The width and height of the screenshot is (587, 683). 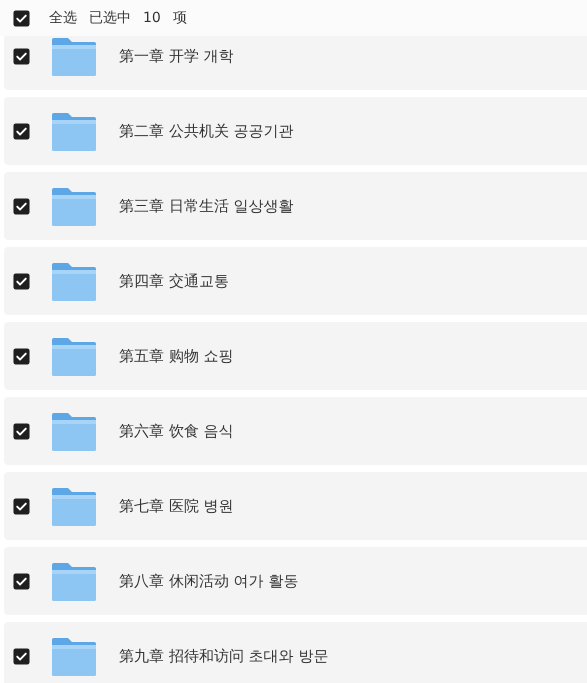 What do you see at coordinates (110, 18) in the screenshot?
I see `selected-label: 已选中` at bounding box center [110, 18].